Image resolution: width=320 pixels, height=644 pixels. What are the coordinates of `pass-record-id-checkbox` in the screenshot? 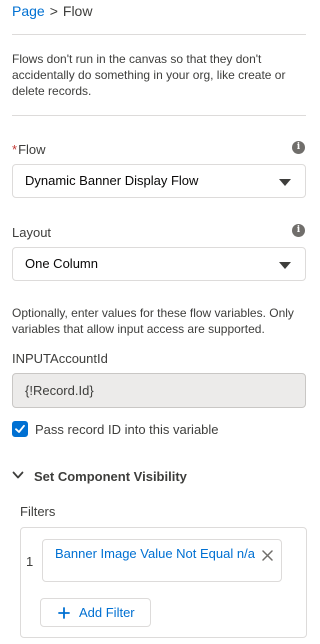 It's located at (20, 429).